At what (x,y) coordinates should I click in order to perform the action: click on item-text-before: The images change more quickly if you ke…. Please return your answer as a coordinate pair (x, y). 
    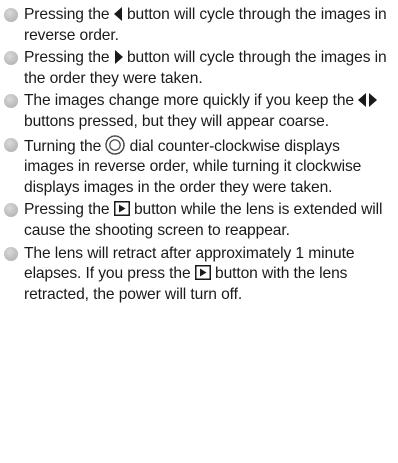
    Looking at the image, I should click on (191, 101).